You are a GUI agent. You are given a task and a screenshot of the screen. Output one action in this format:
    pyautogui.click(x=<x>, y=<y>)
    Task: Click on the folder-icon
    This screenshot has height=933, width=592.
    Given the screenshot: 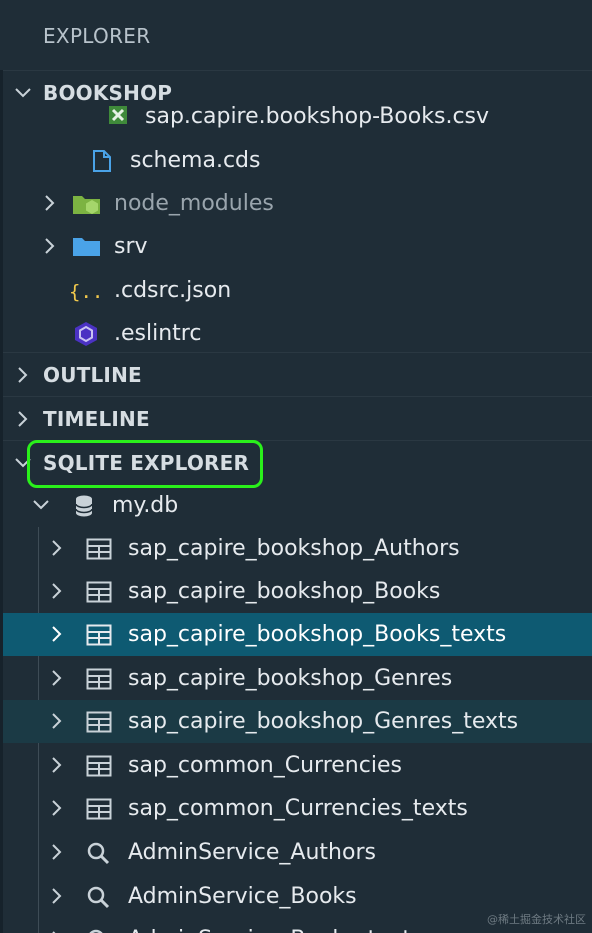 What is the action you would take?
    pyautogui.click(x=86, y=247)
    